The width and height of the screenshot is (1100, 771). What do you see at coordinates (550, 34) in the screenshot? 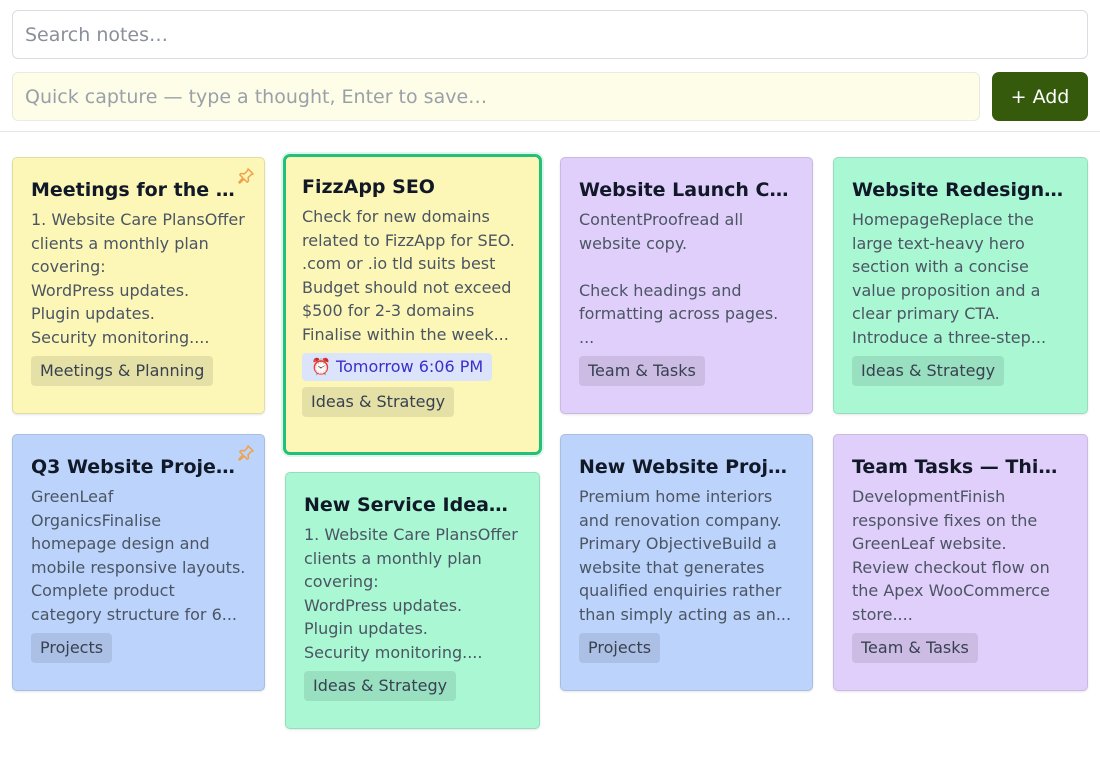
I see `search-input` at bounding box center [550, 34].